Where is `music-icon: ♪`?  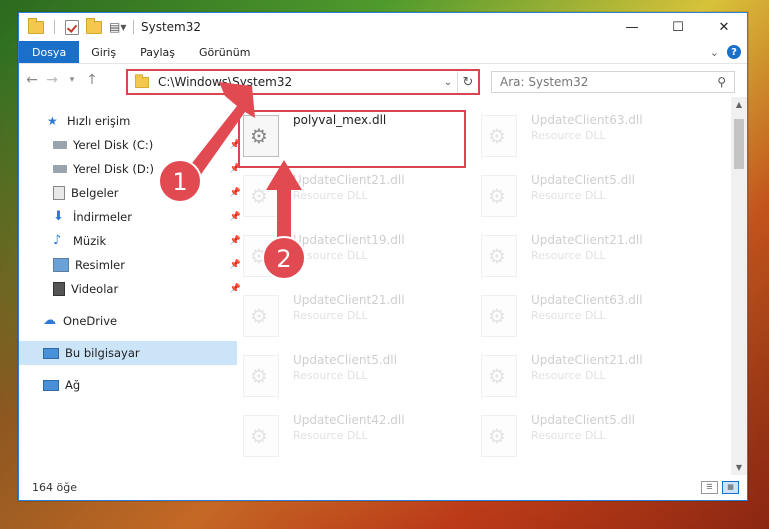 music-icon: ♪ is located at coordinates (57, 240).